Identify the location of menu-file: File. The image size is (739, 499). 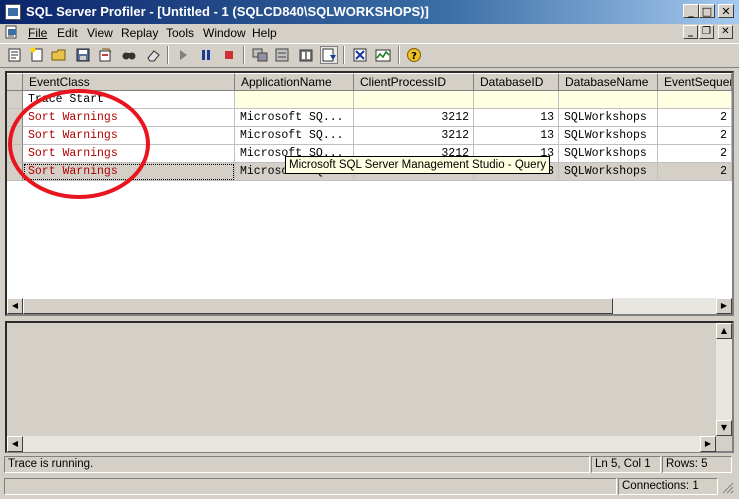
(37, 33).